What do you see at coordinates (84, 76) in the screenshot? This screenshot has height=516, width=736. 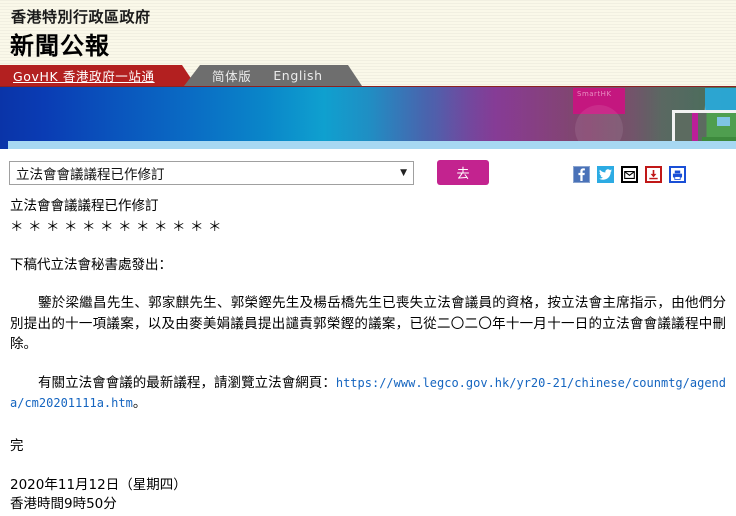 I see `tab-govhk-label: GovHK 香港政府一站通` at bounding box center [84, 76].